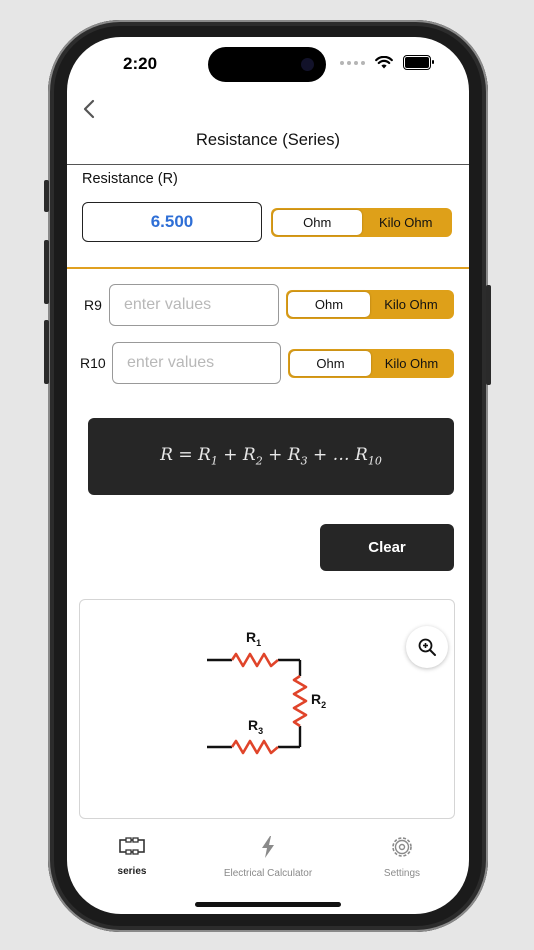 The width and height of the screenshot is (534, 950). Describe the element at coordinates (268, 847) in the screenshot. I see `lightning-icon` at that location.